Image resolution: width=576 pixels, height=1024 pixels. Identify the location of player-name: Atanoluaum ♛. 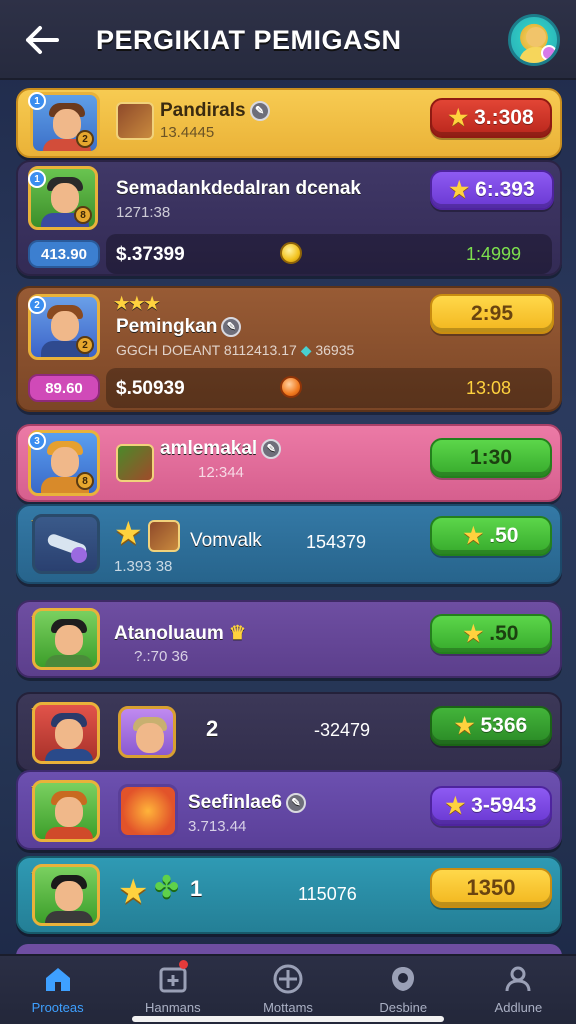
(180, 633).